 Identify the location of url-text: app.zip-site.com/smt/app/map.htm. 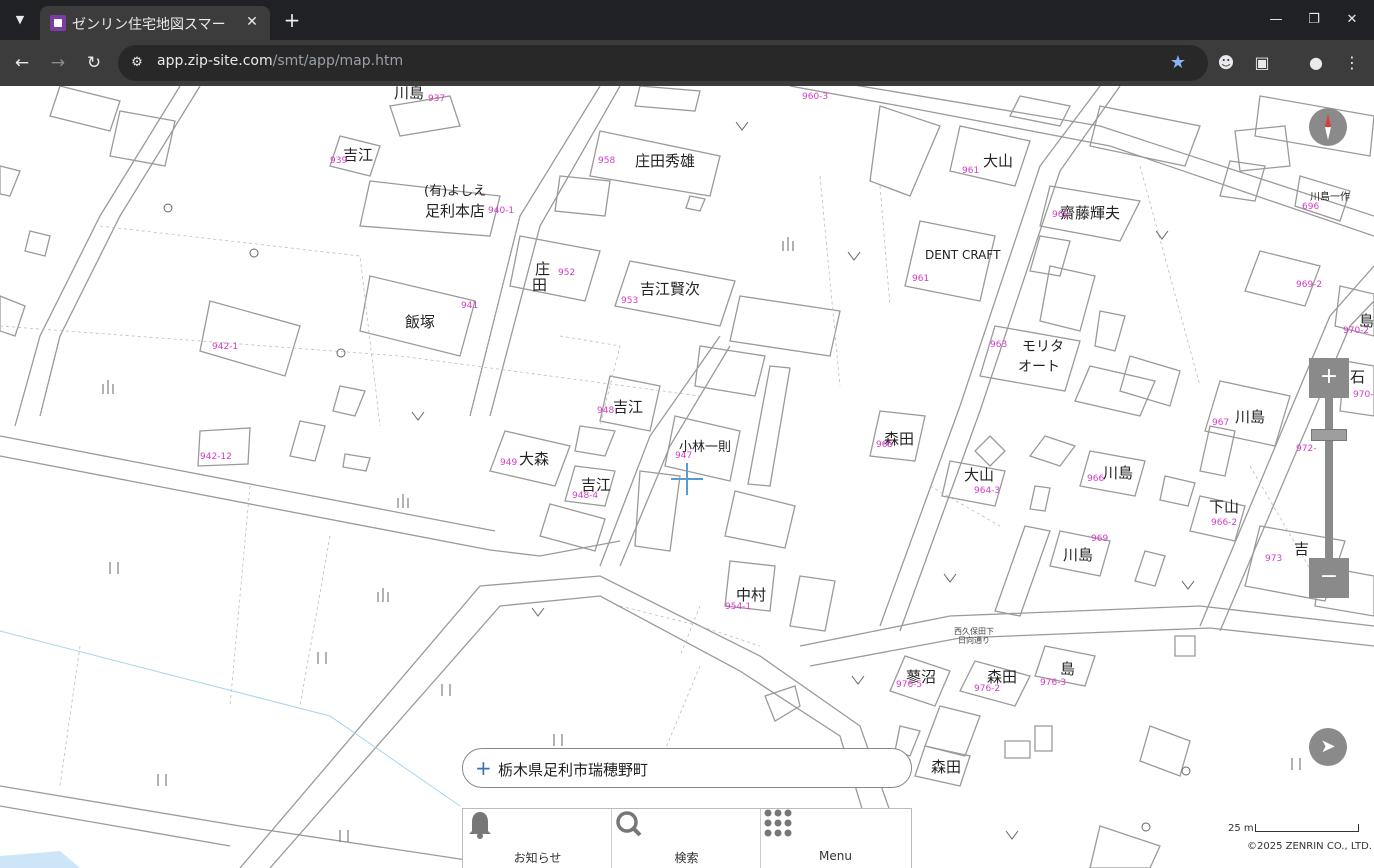
(280, 61).